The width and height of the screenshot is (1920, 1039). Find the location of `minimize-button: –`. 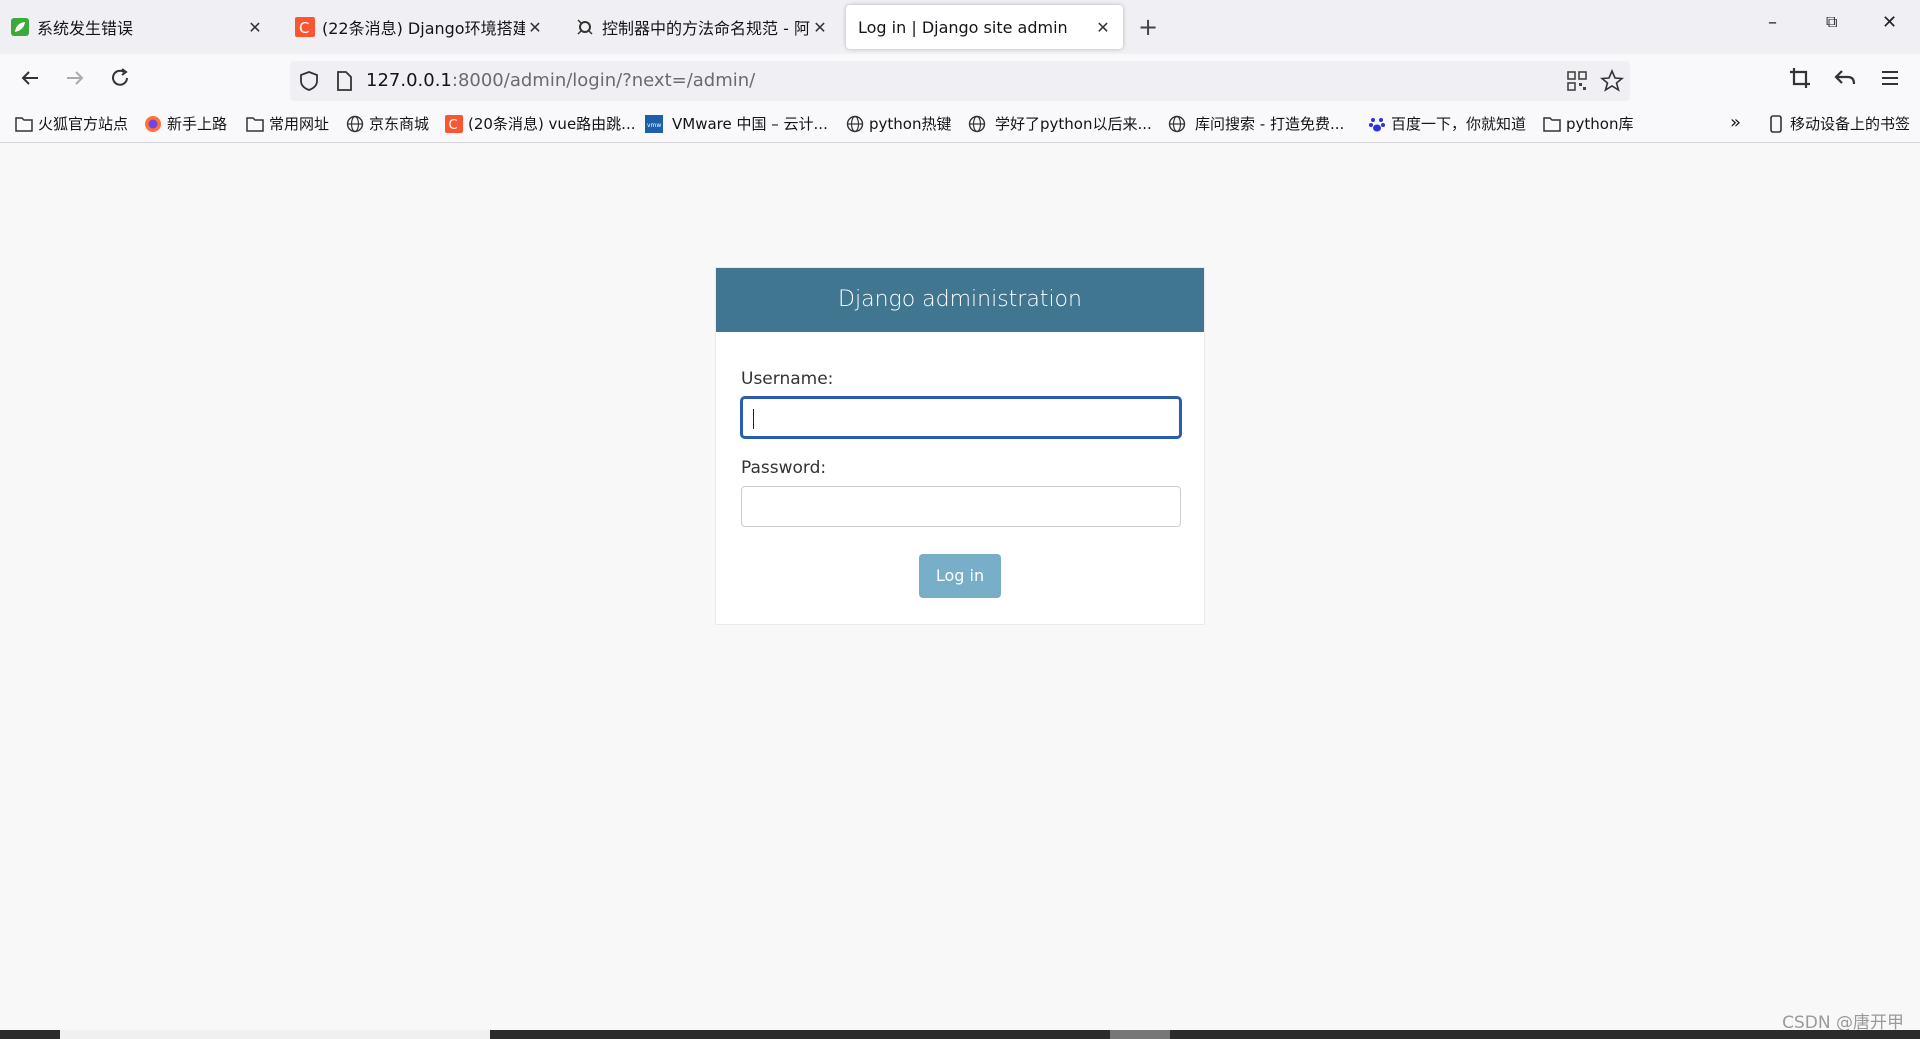

minimize-button: – is located at coordinates (1772, 22).